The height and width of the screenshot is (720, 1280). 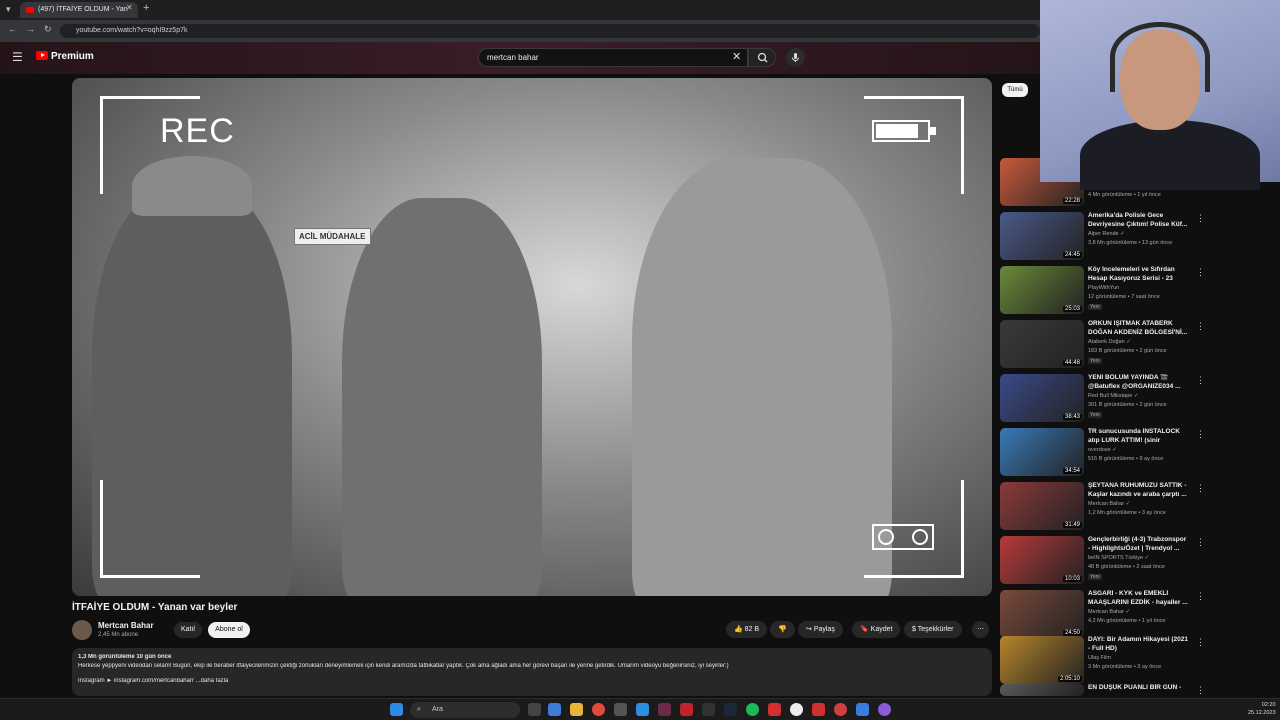 I want to click on recommendation-channel: overdose ✓, so click(x=1102, y=450).